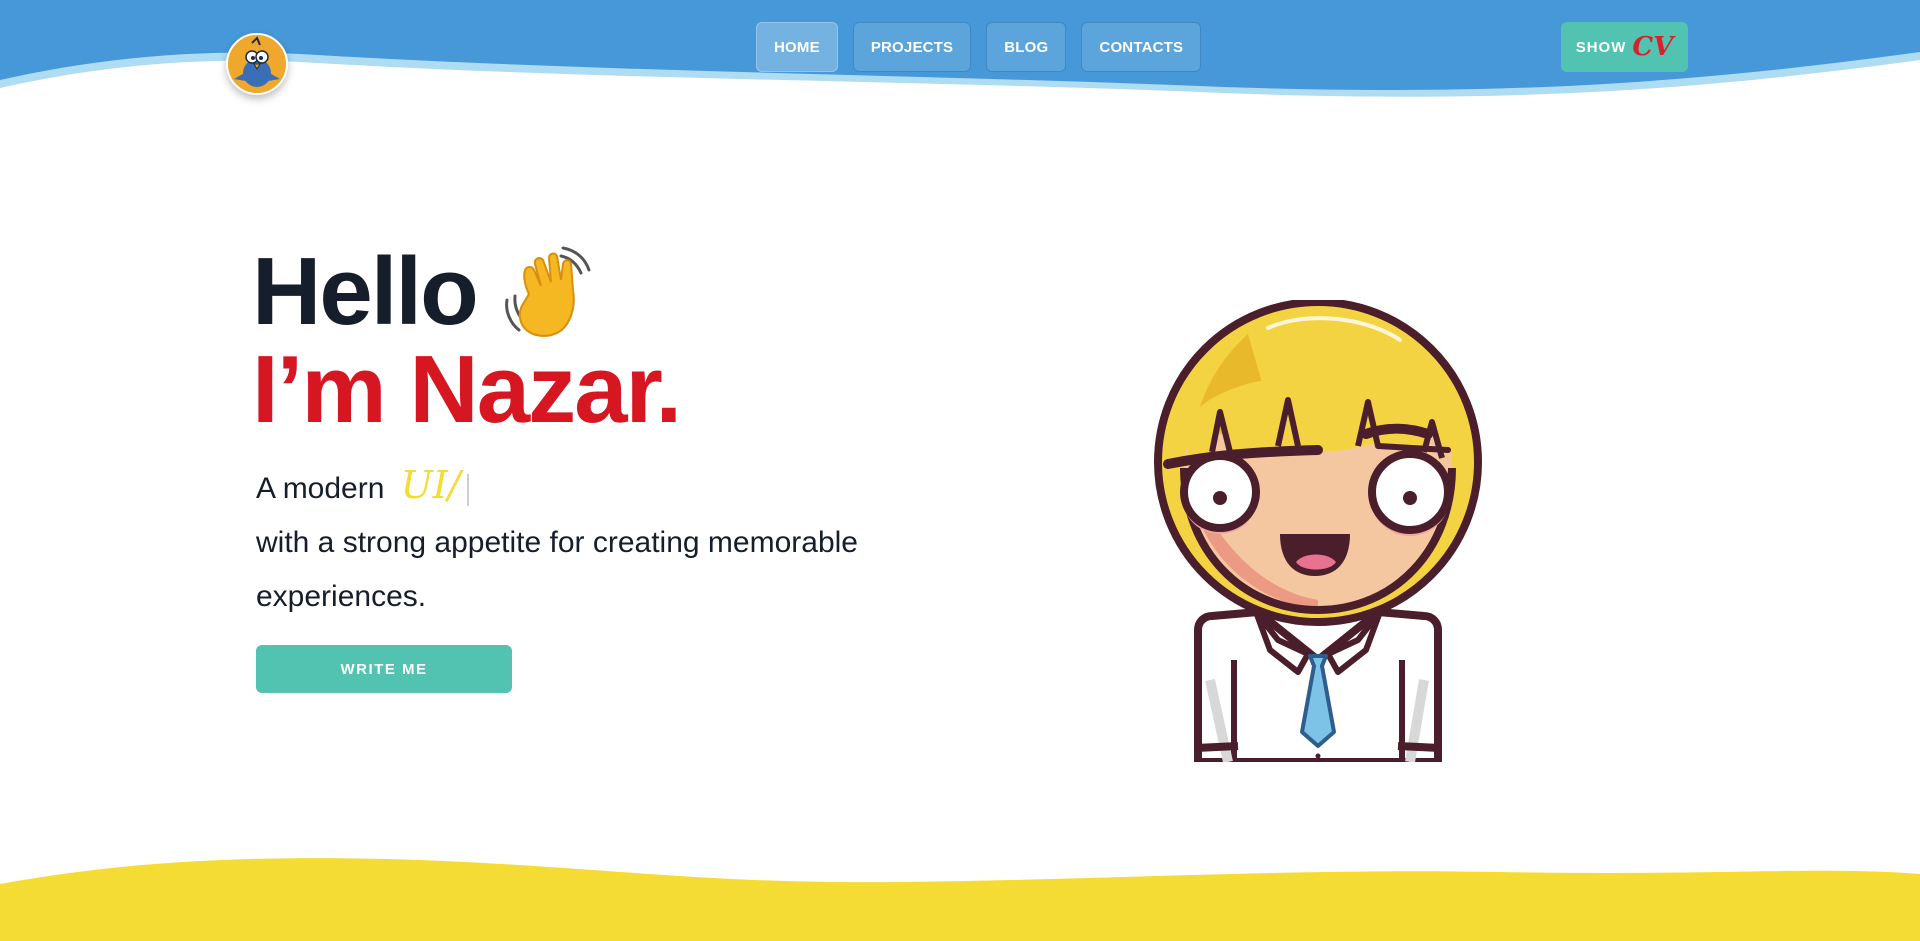 This screenshot has height=941, width=1920. What do you see at coordinates (797, 47) in the screenshot?
I see `nav-home: HOME` at bounding box center [797, 47].